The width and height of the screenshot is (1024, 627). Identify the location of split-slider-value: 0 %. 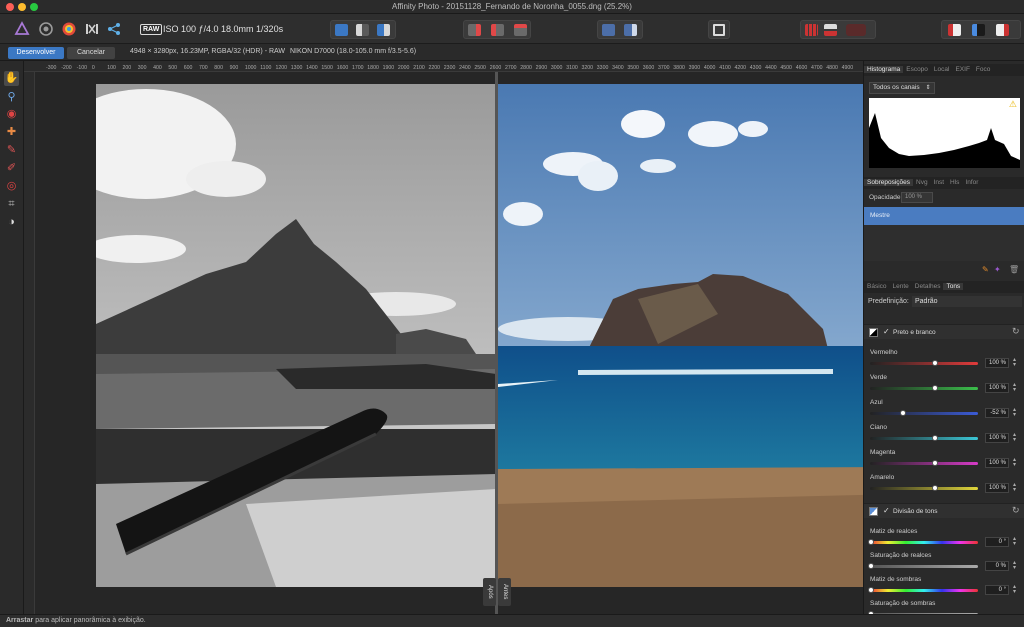
(997, 566).